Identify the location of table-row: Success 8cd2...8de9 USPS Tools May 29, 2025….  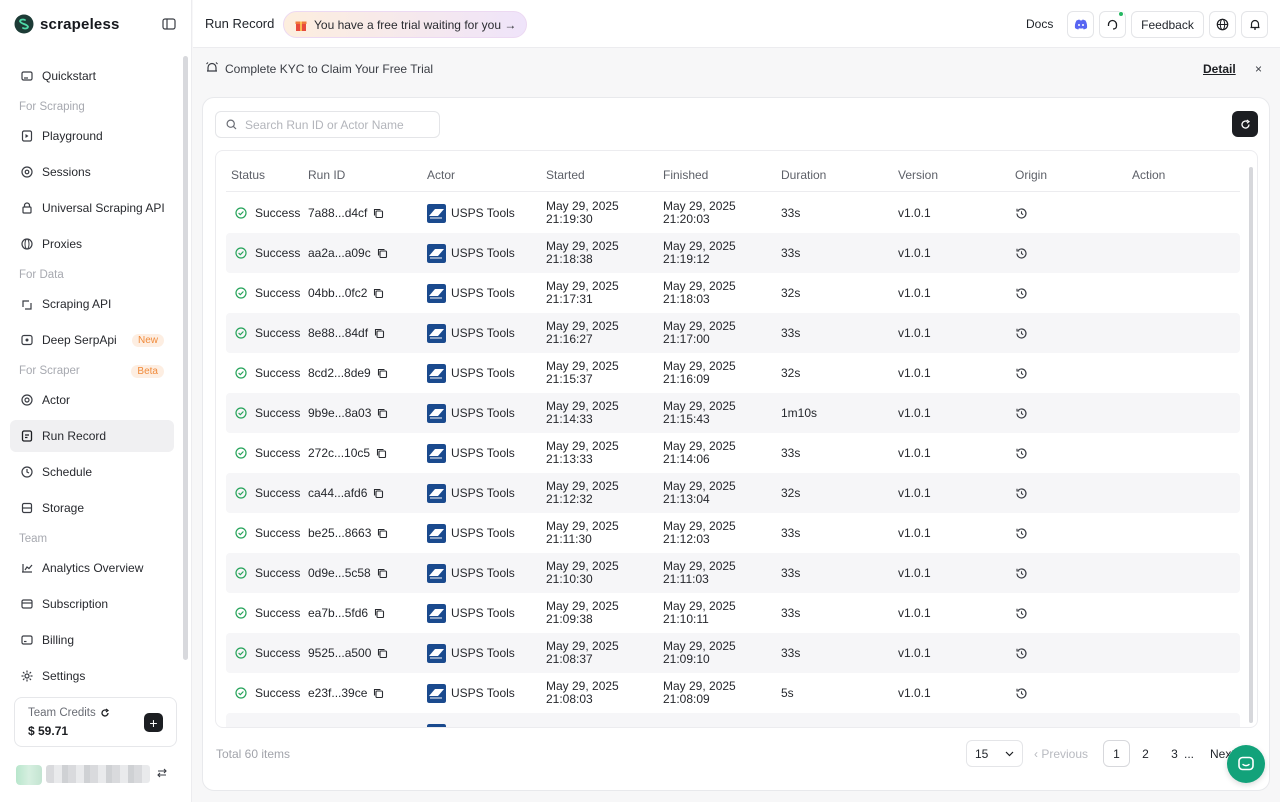
(733, 373).